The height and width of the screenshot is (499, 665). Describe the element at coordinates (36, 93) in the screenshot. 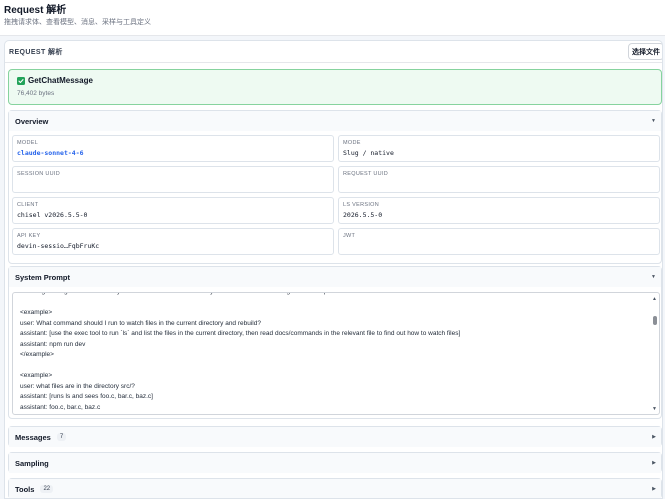

I see `file-size: 76,402 bytes` at that location.